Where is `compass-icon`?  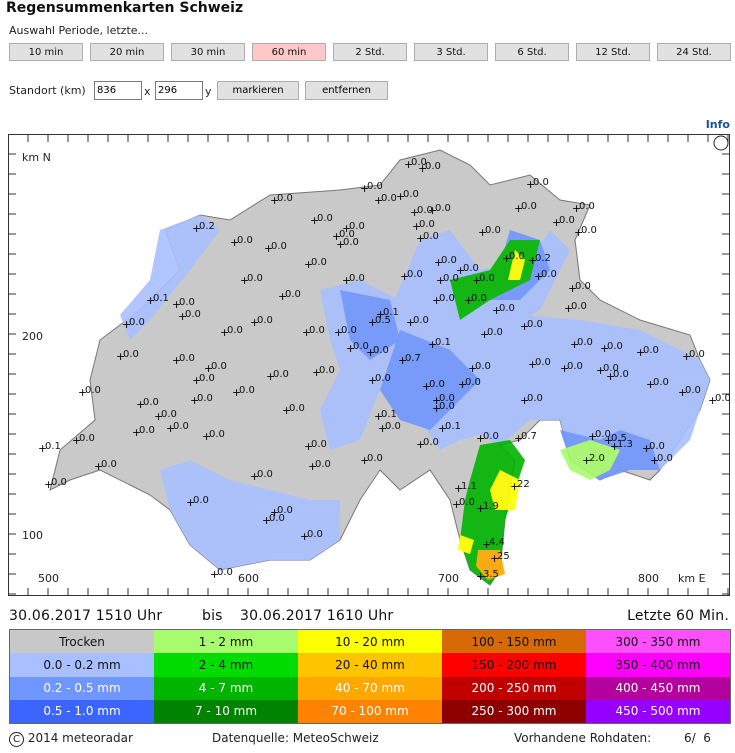 compass-icon is located at coordinates (721, 143).